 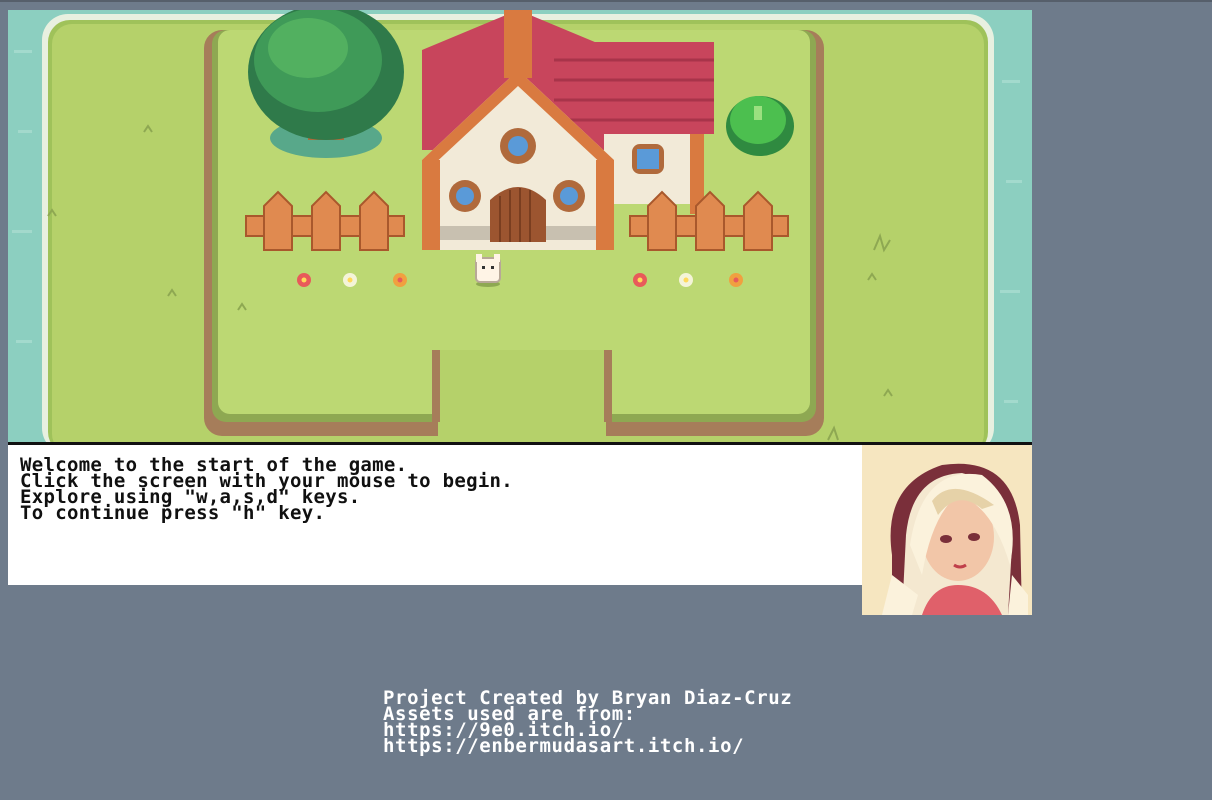 I want to click on top-border, so click(x=606, y=1).